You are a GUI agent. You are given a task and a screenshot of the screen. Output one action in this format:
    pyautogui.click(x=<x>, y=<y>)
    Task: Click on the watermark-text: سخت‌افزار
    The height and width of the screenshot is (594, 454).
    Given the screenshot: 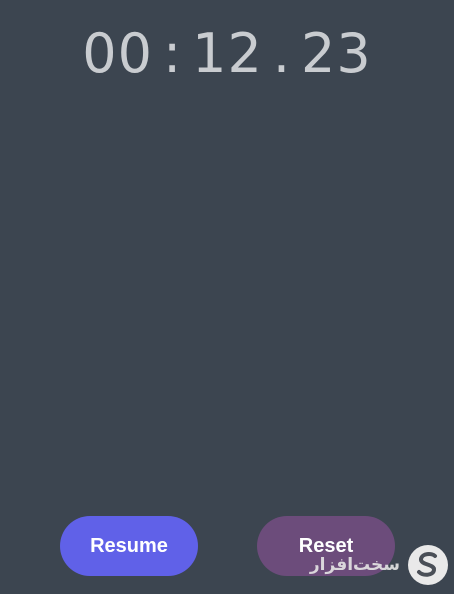 What is the action you would take?
    pyautogui.click(x=354, y=565)
    